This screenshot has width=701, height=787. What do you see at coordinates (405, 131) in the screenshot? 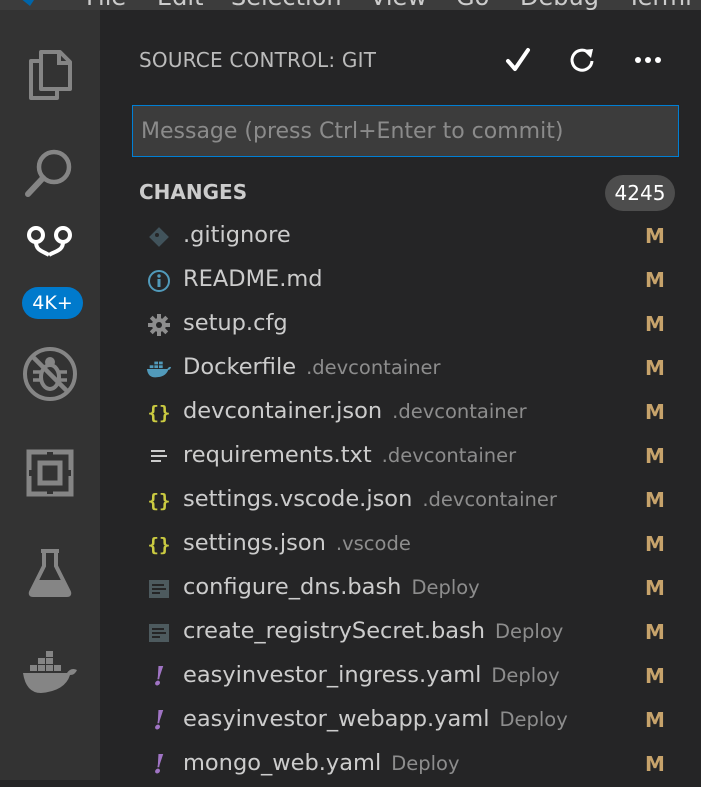
I see `commit-message-input` at bounding box center [405, 131].